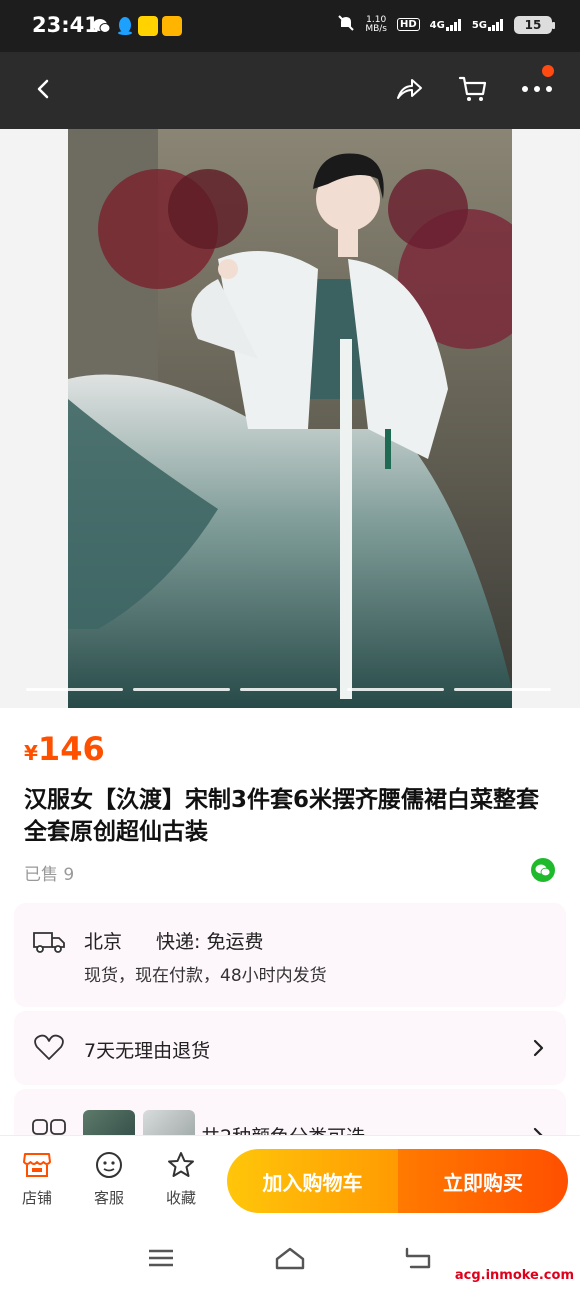 The image size is (580, 1291). Describe the element at coordinates (210, 942) in the screenshot. I see `shipping-fee: 快递: 免运费` at that location.